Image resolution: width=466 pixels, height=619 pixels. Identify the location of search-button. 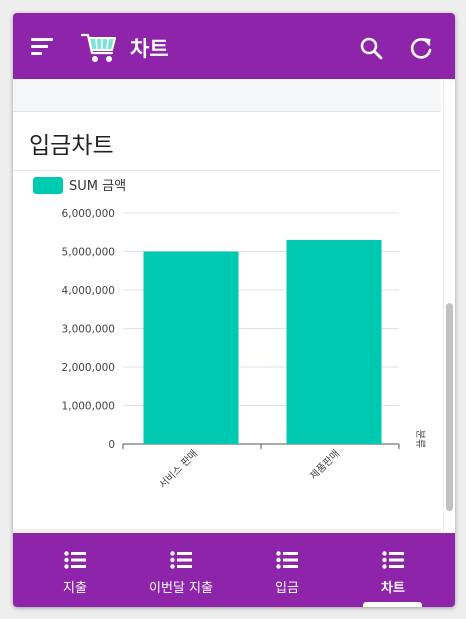
(371, 48).